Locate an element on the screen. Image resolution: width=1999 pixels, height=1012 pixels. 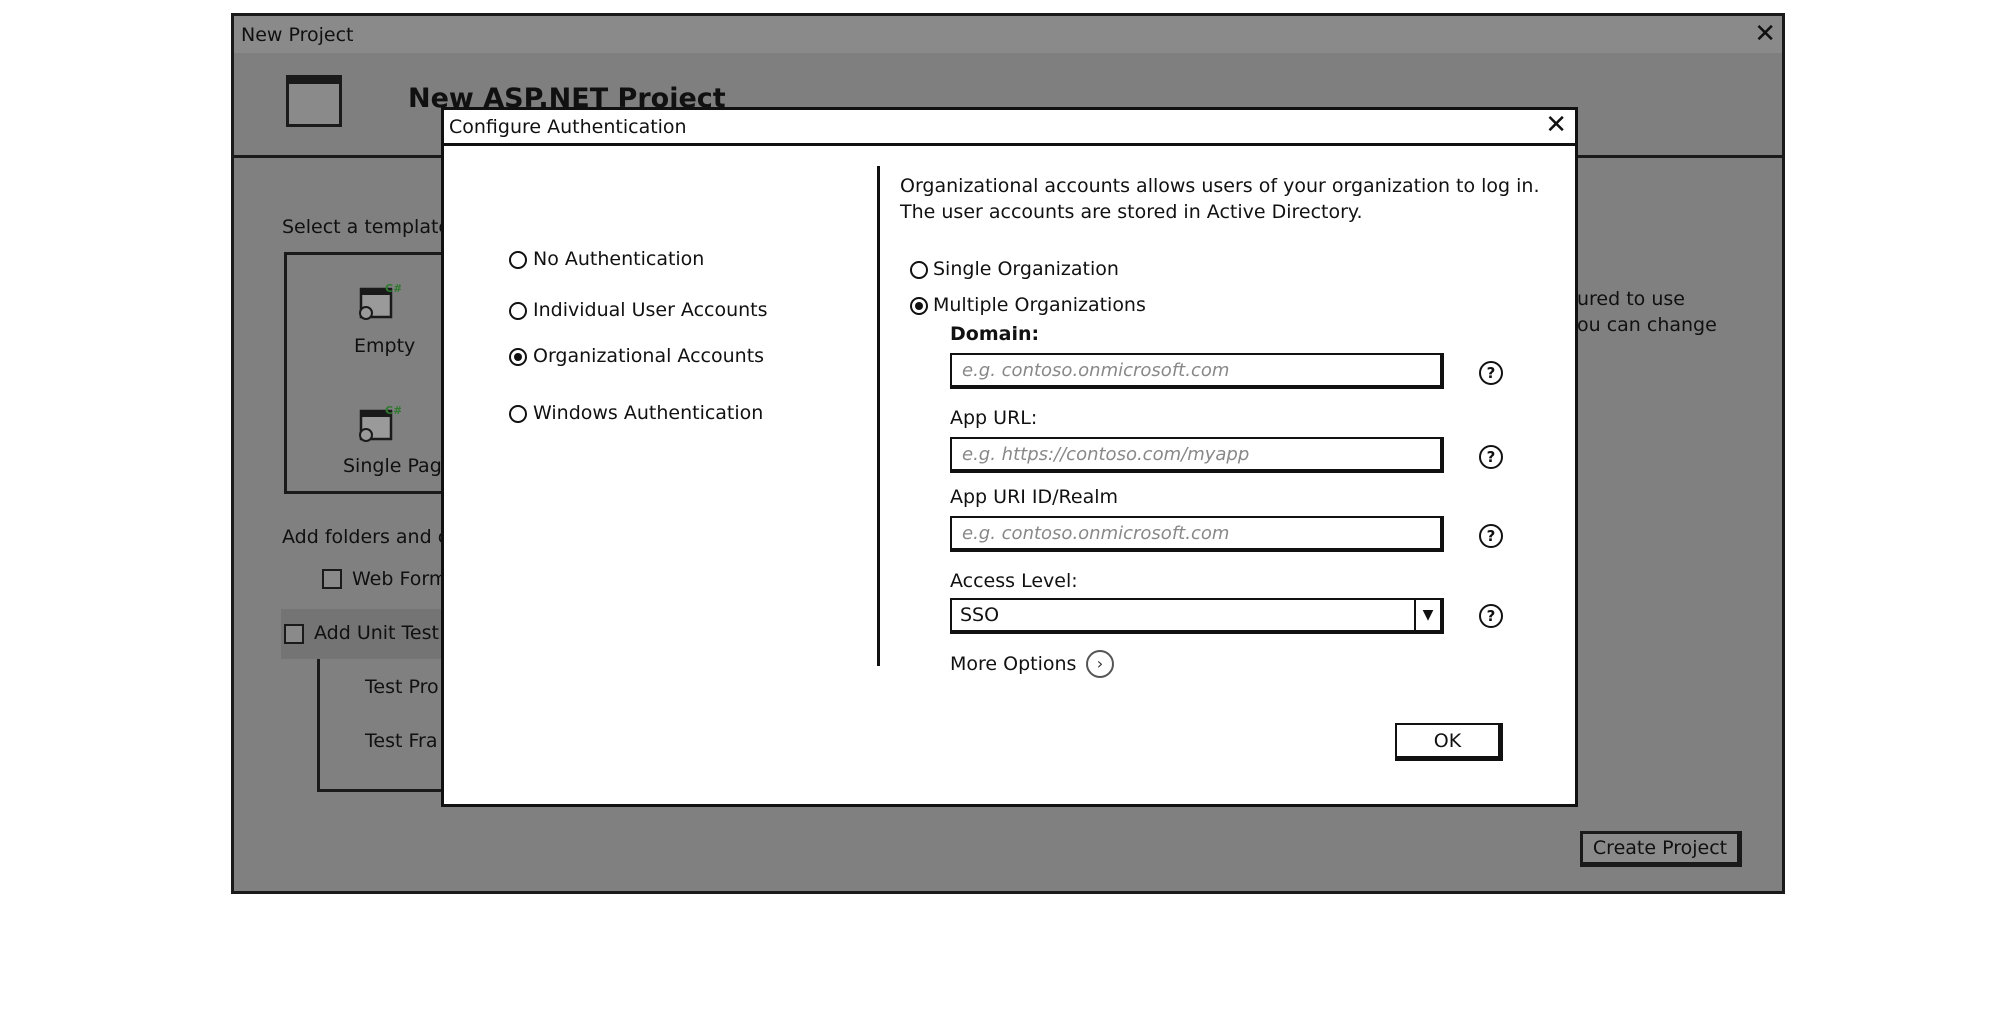
multiple-organizations-label: Multiple Organizations is located at coordinates (1039, 305).